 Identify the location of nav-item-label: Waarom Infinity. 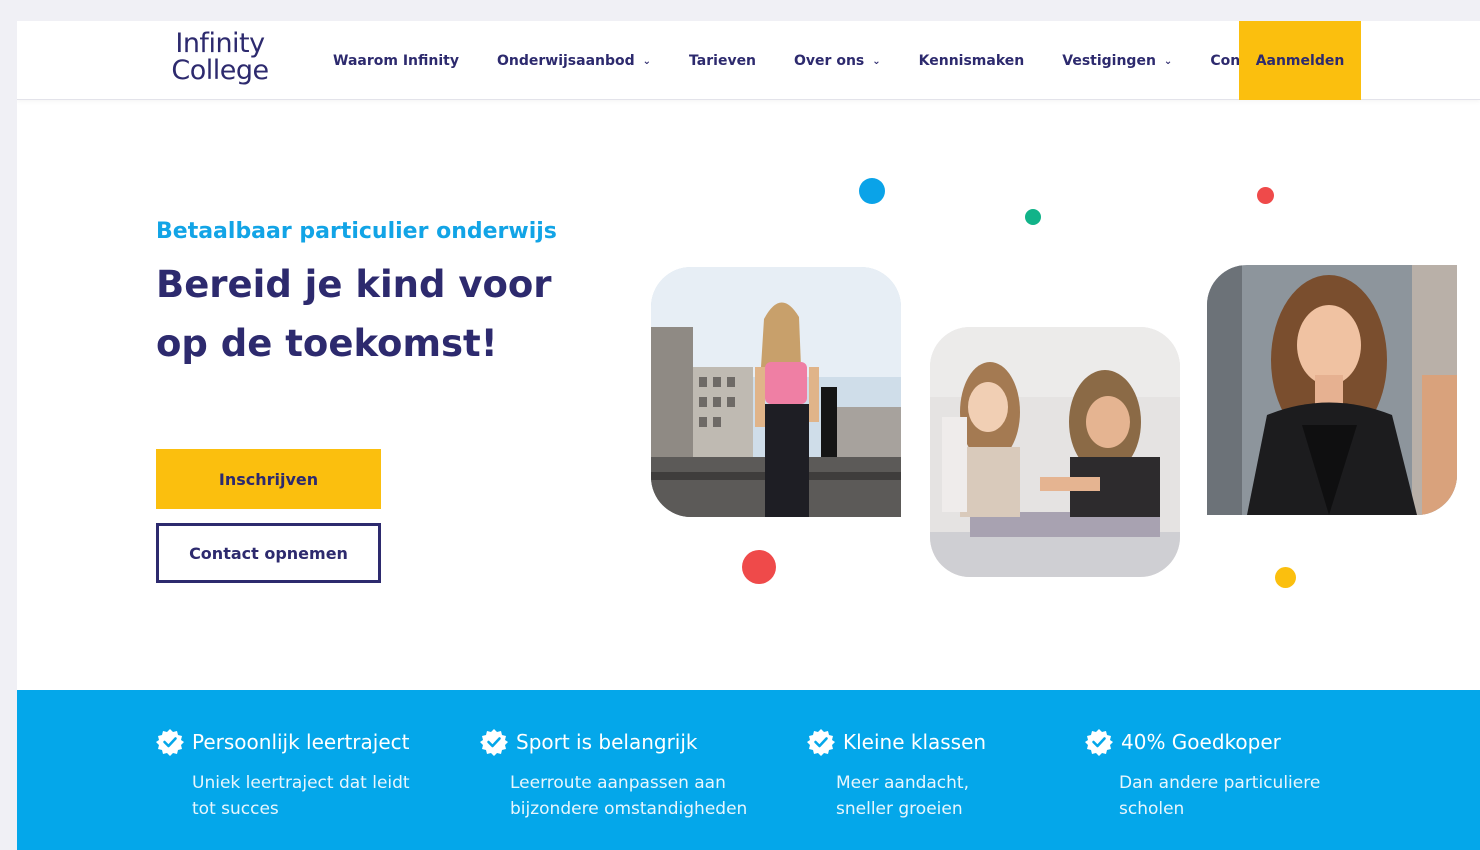
(396, 60).